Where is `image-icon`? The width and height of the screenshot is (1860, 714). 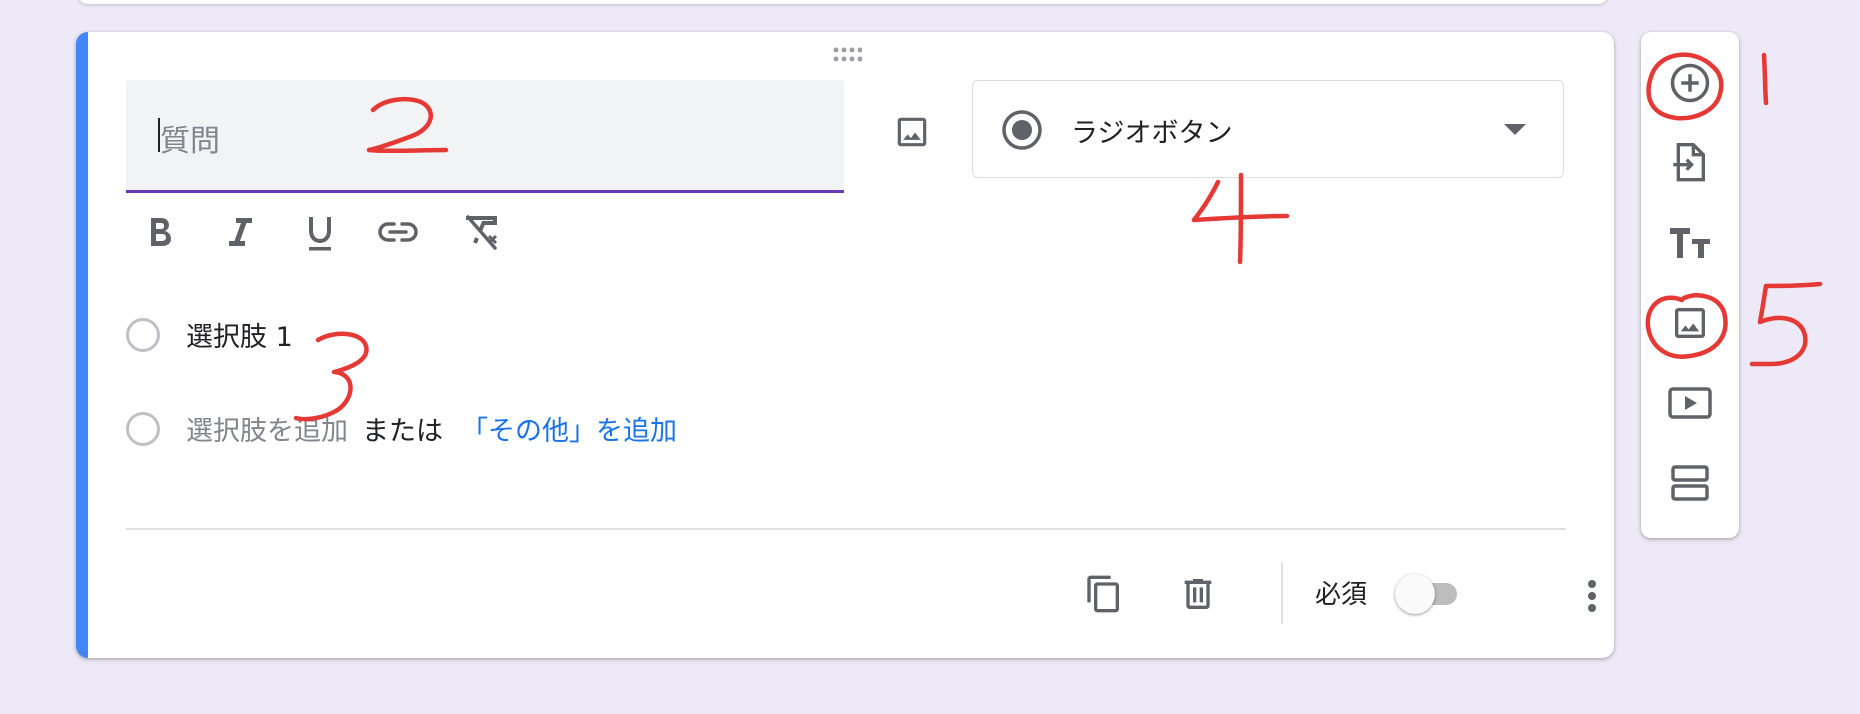
image-icon is located at coordinates (912, 132).